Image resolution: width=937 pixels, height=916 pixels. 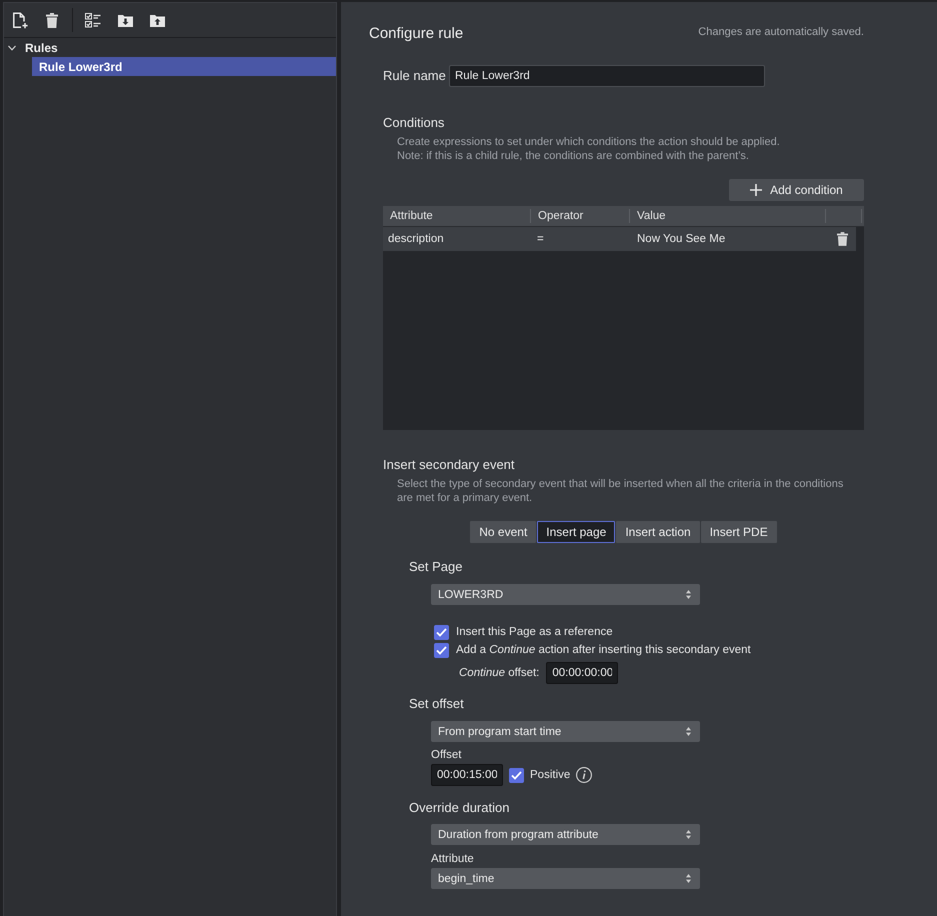 What do you see at coordinates (540, 239) in the screenshot?
I see `table-cell-text: =` at bounding box center [540, 239].